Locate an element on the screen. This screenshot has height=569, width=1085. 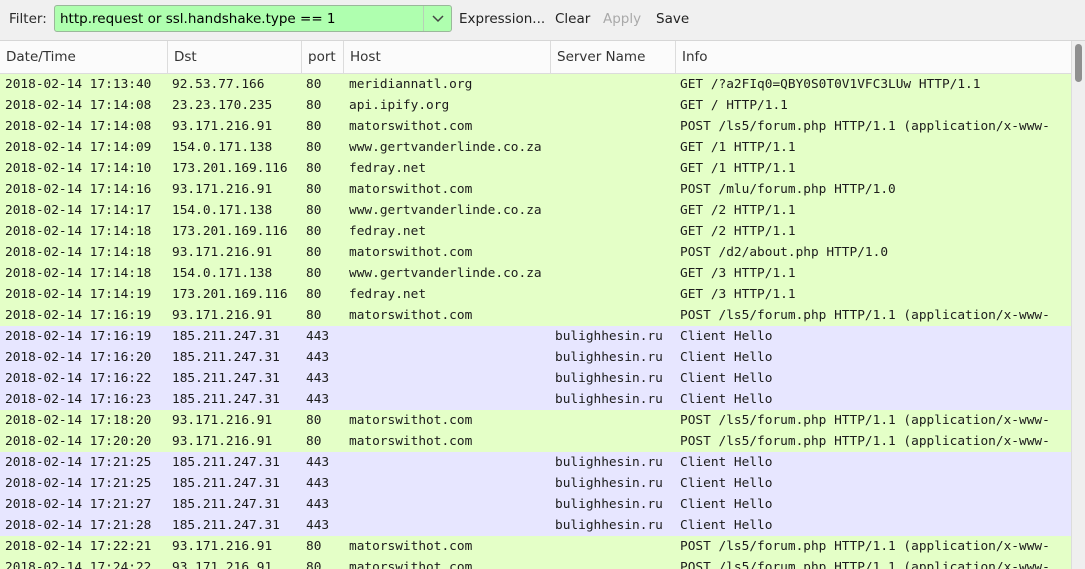
clear-button: Clear is located at coordinates (572, 19).